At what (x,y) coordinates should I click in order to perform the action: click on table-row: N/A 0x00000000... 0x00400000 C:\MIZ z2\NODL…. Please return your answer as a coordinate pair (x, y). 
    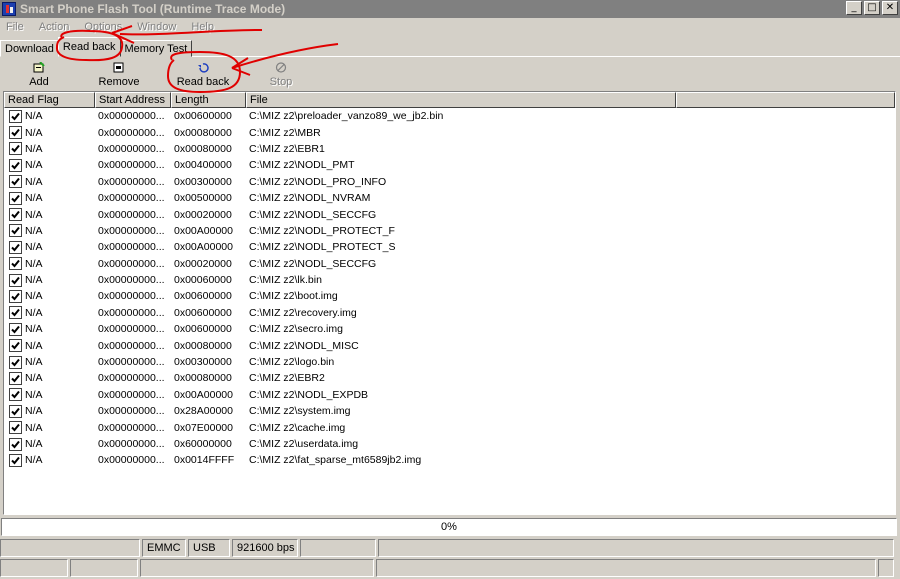
    Looking at the image, I should click on (449, 165).